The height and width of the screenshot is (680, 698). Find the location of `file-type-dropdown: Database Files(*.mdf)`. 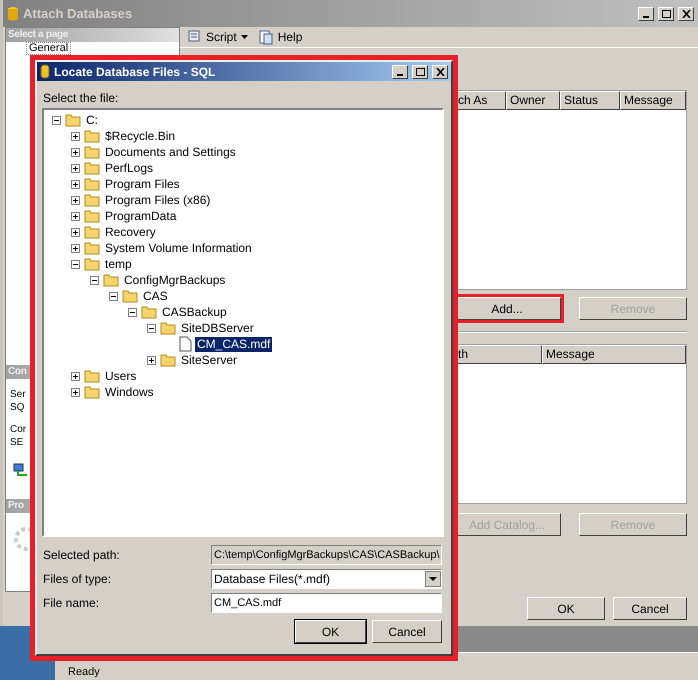

file-type-dropdown: Database Files(*.mdf) is located at coordinates (326, 579).